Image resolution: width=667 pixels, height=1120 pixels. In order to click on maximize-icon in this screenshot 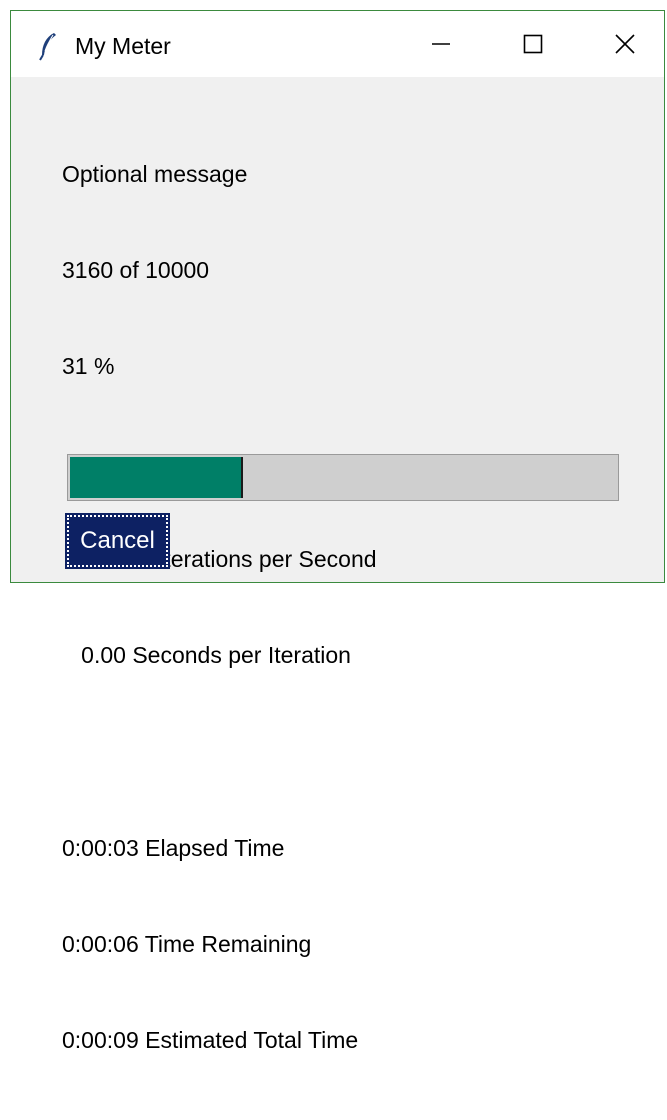, I will do `click(533, 44)`.